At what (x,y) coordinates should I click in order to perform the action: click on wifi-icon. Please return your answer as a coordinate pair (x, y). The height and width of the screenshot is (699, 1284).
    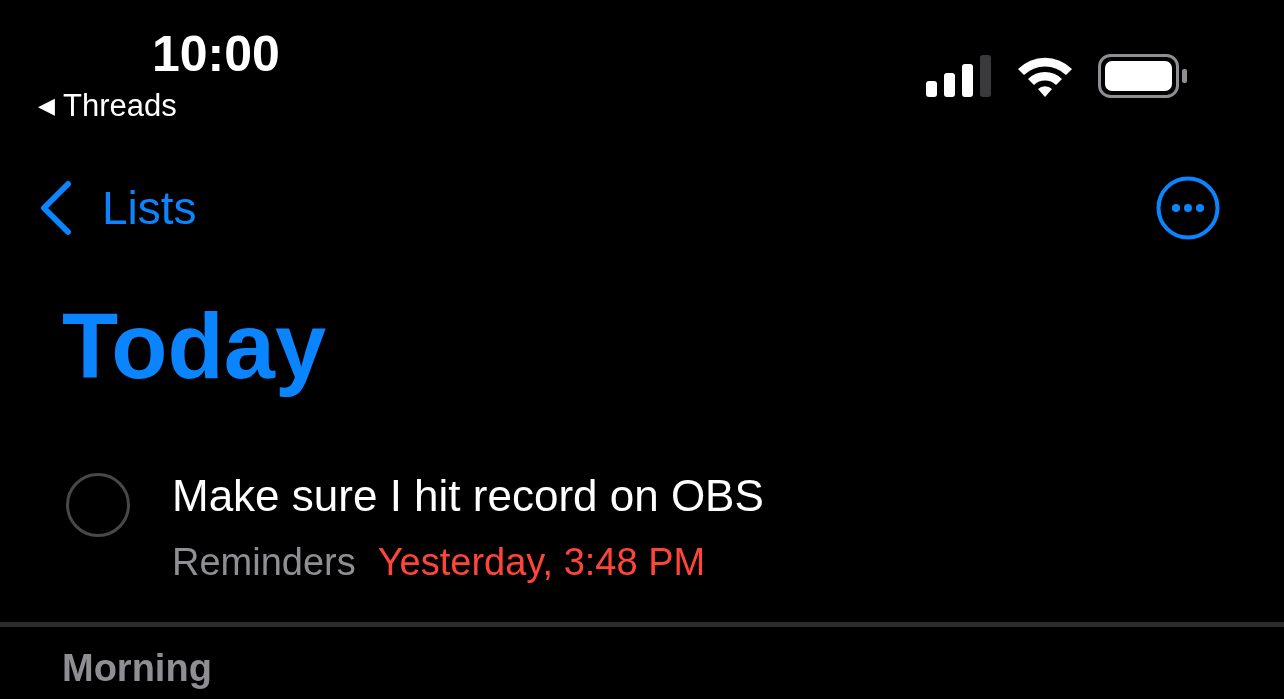
    Looking at the image, I should click on (1045, 76).